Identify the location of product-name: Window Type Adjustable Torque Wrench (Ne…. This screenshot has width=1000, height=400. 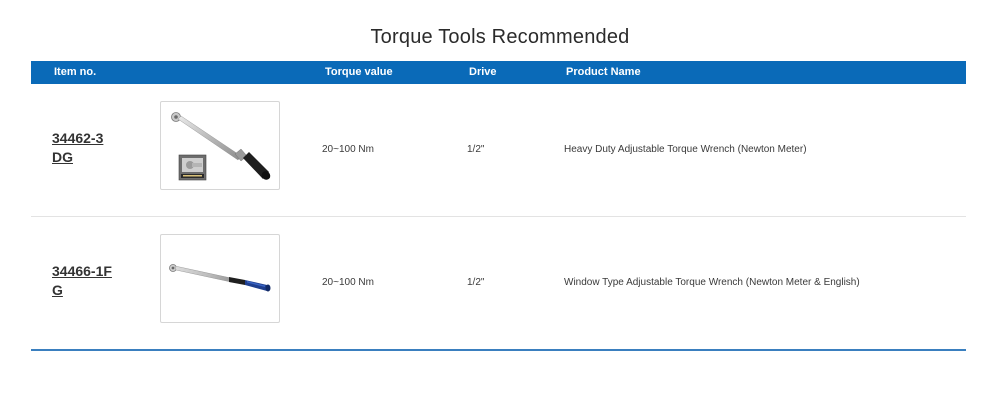
(712, 282).